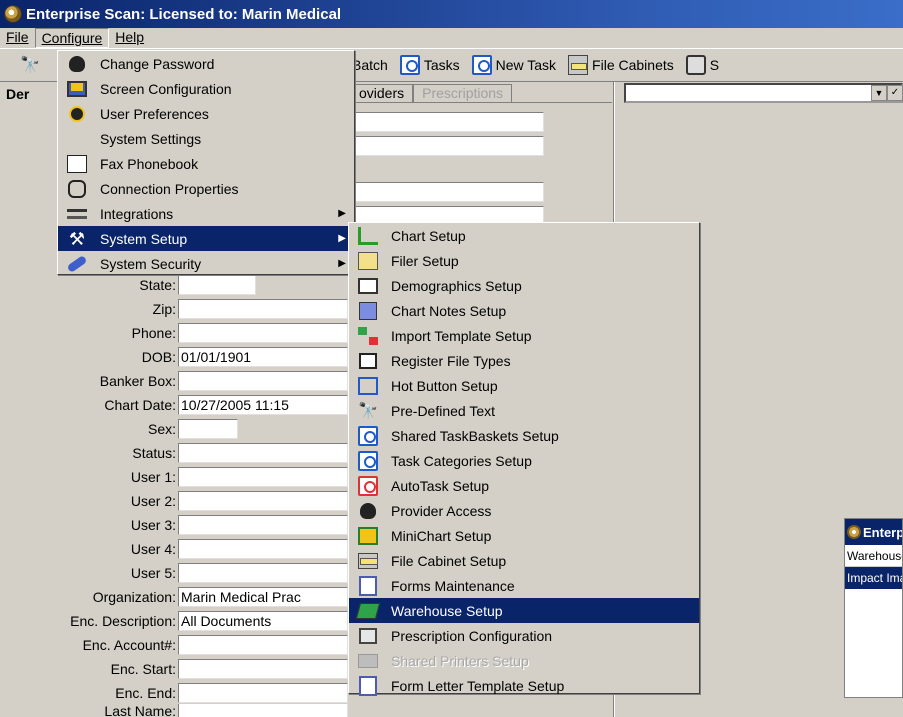 This screenshot has height=717, width=903. I want to click on task-icon, so click(368, 460).